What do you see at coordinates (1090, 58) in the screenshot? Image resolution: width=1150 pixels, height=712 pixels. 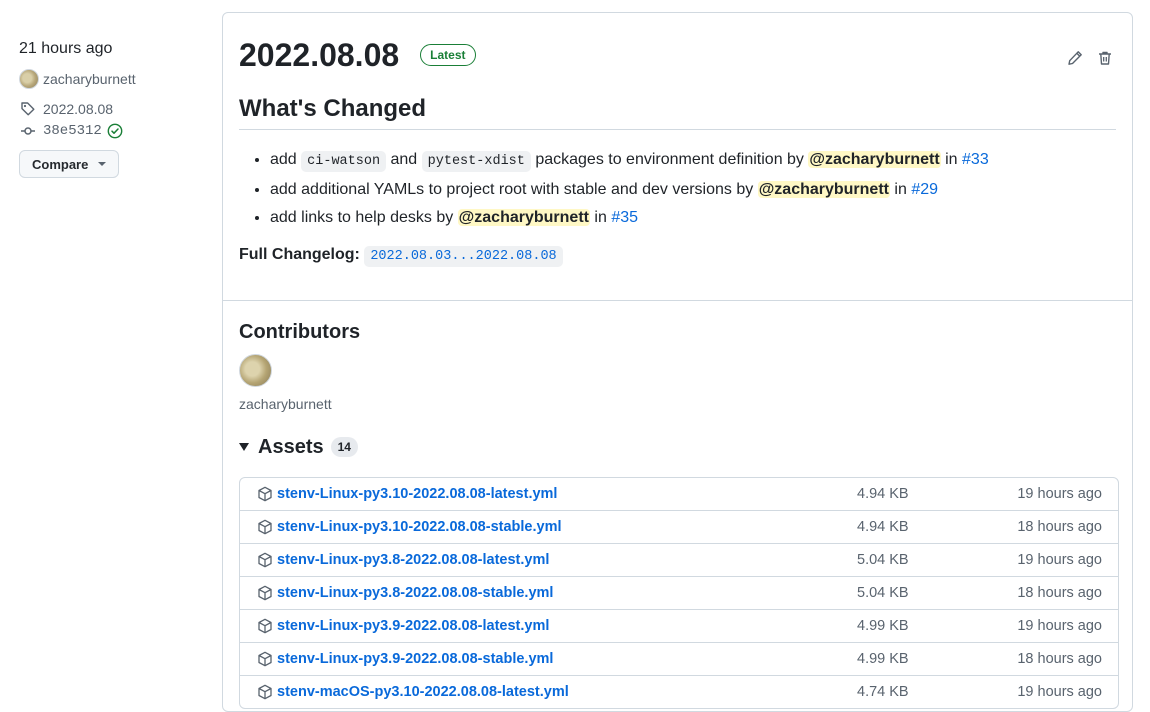 I see `release-actions` at bounding box center [1090, 58].